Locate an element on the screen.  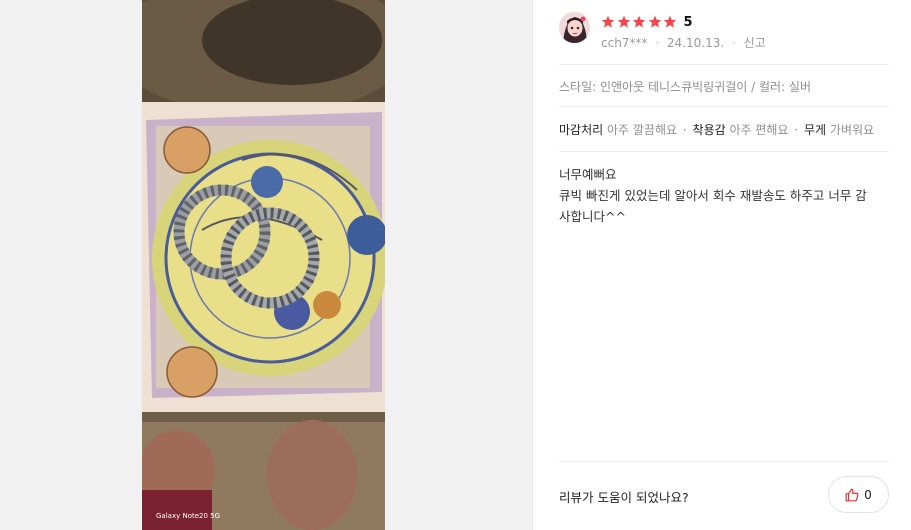
attribute-value: 아주 편해요 is located at coordinates (759, 130).